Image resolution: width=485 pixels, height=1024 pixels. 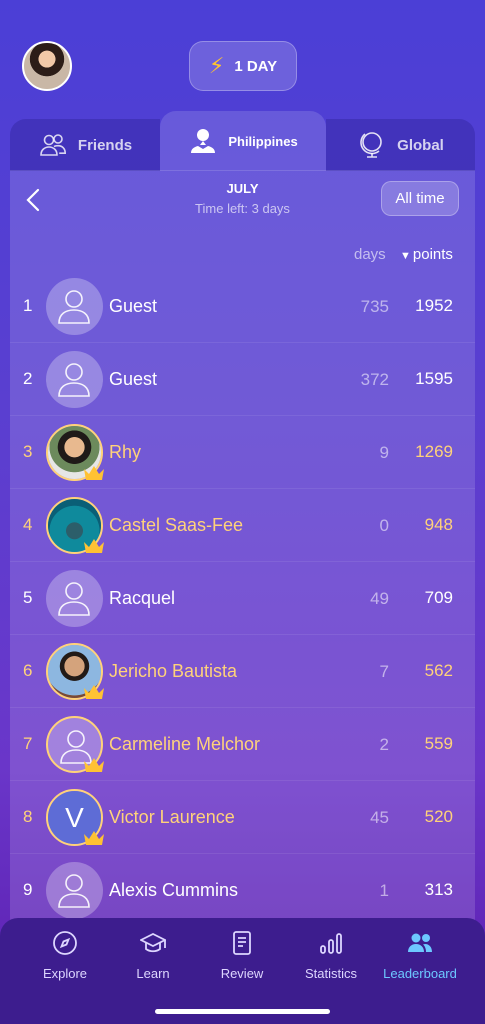 What do you see at coordinates (438, 597) in the screenshot?
I see `points-value: 709` at bounding box center [438, 597].